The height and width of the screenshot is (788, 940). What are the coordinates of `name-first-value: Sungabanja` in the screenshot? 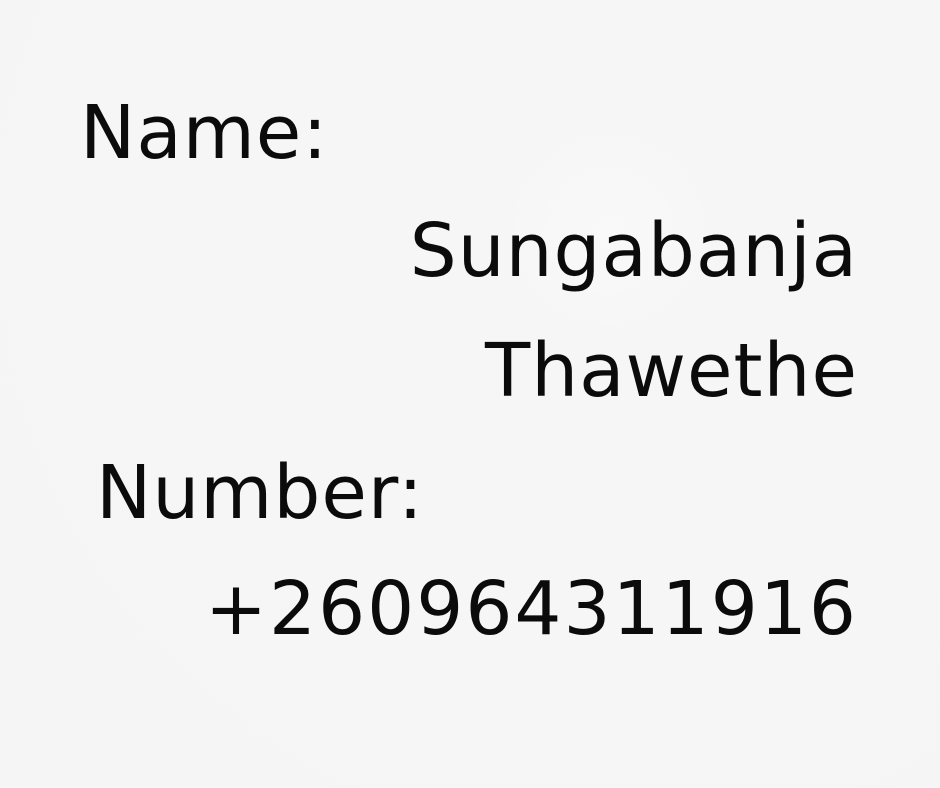 It's located at (633, 251).